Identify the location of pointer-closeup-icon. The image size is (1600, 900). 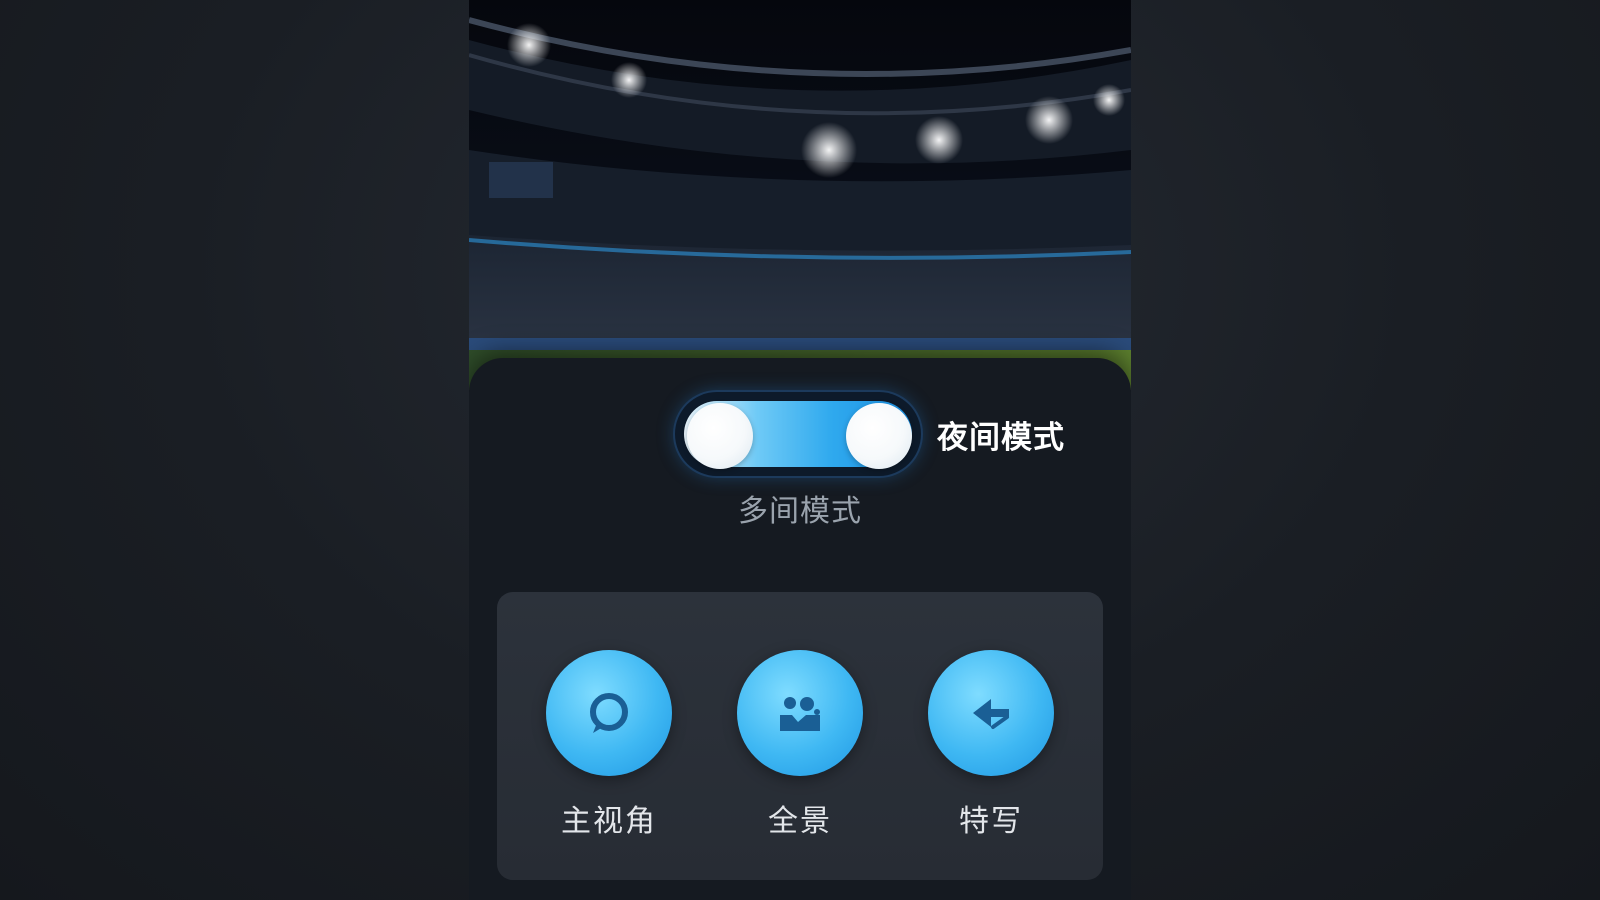
(991, 713).